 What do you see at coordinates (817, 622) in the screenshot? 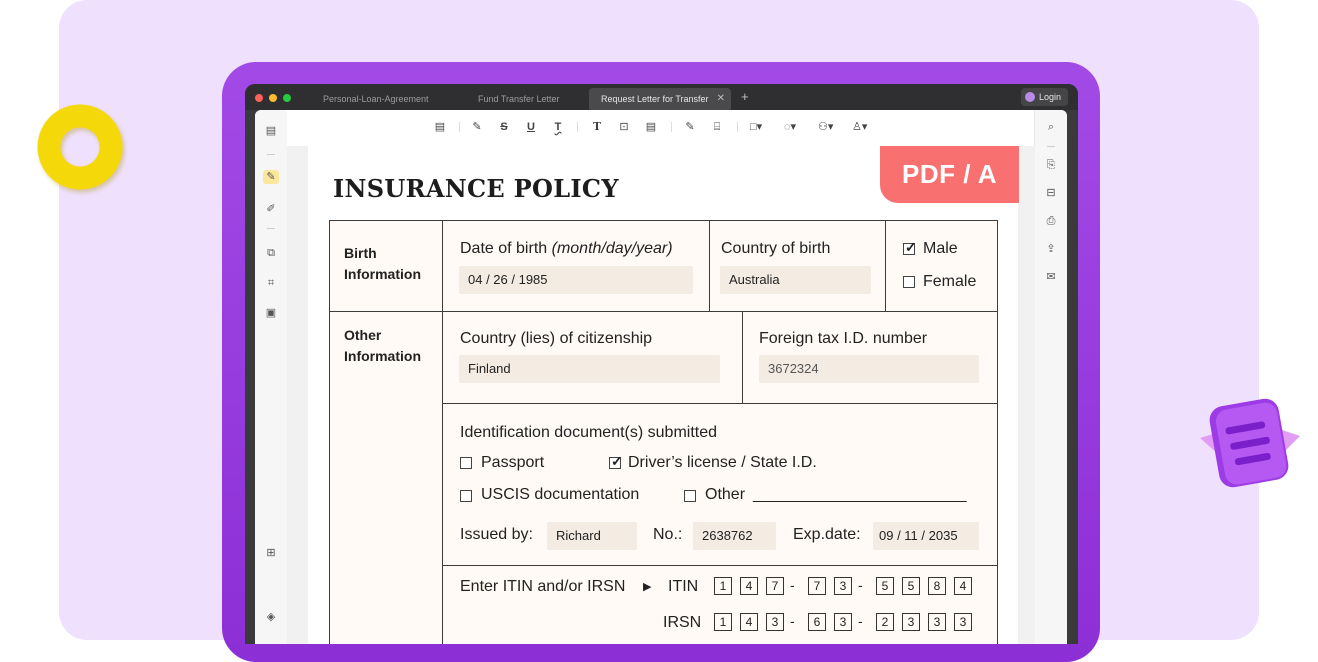
I see `irsn-digit-box: 6` at bounding box center [817, 622].